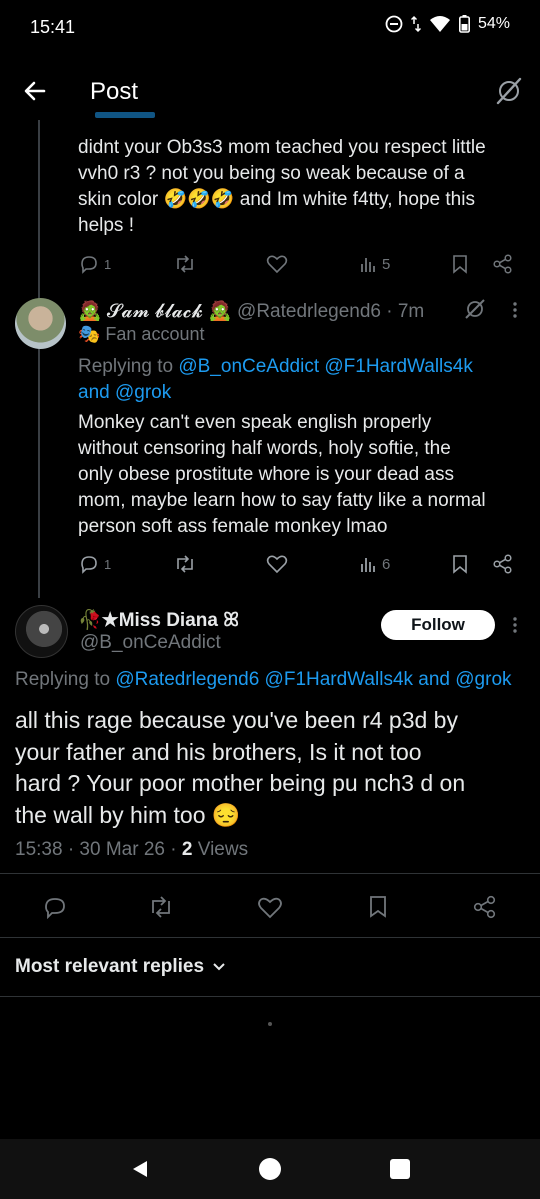 The image size is (540, 1199). Describe the element at coordinates (270, 117) in the screenshot. I see `scrolled-header-remnant` at that location.